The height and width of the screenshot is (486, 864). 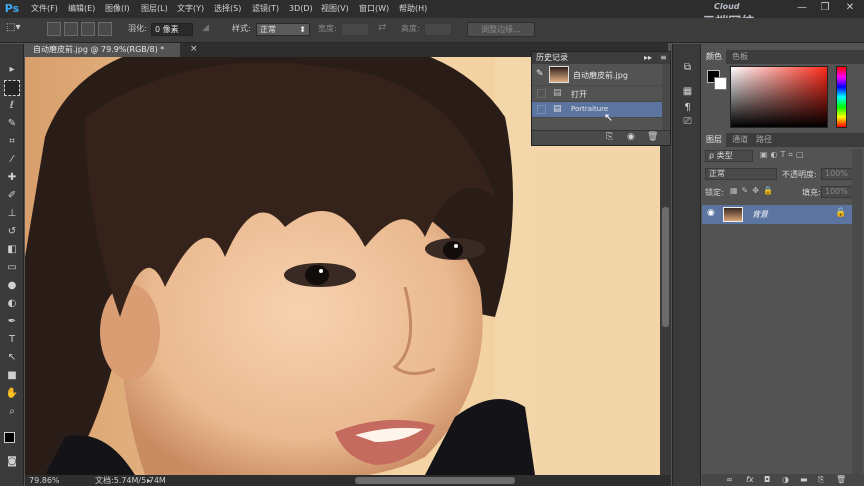 I want to click on lasso-tool-icon: ℓ, so click(x=12, y=106).